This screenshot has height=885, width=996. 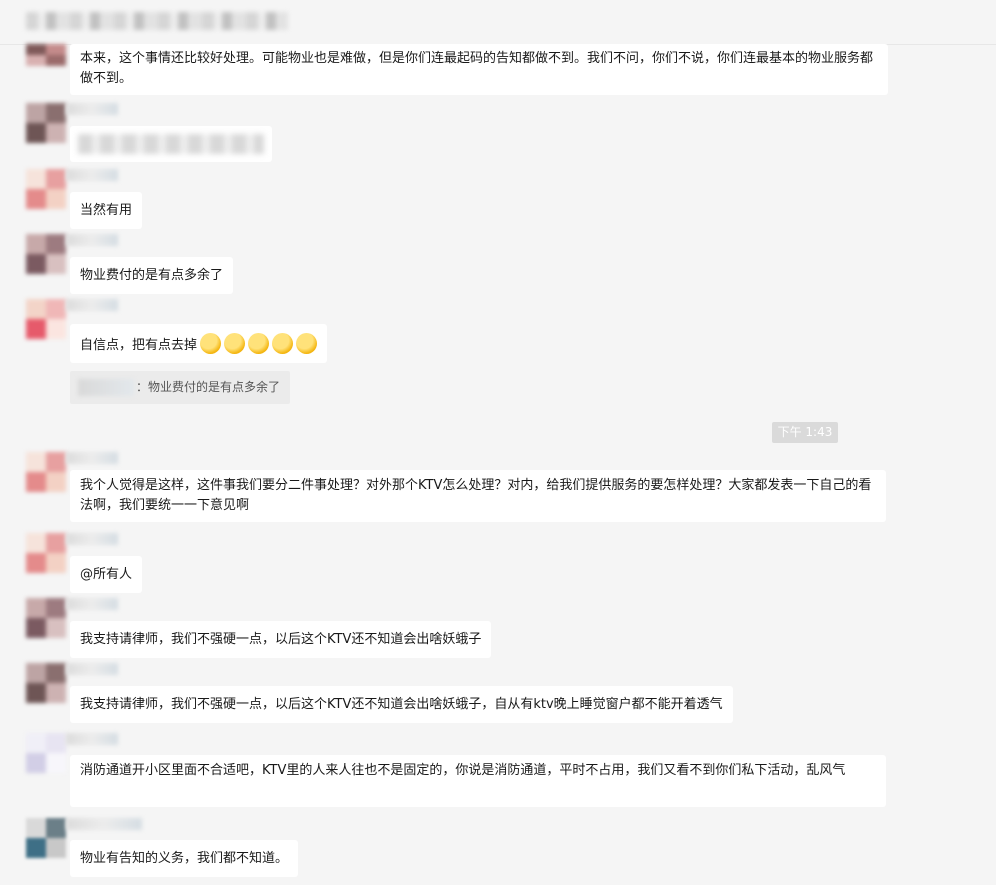 I want to click on message-bubble: 物业费付的是有点多余了, so click(x=152, y=275).